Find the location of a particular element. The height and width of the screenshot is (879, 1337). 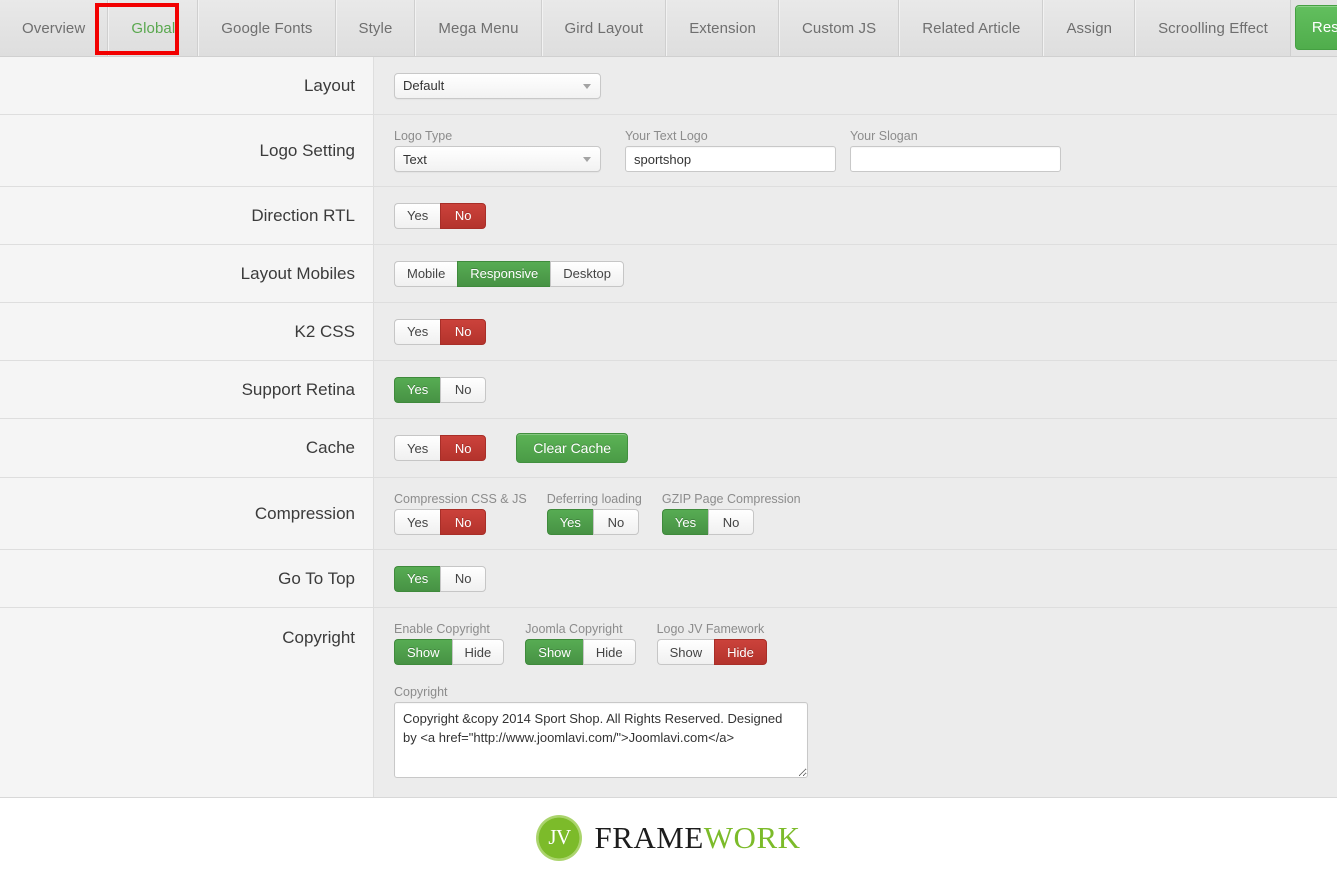

direction-rtl-toggle: Yes No is located at coordinates (440, 215).